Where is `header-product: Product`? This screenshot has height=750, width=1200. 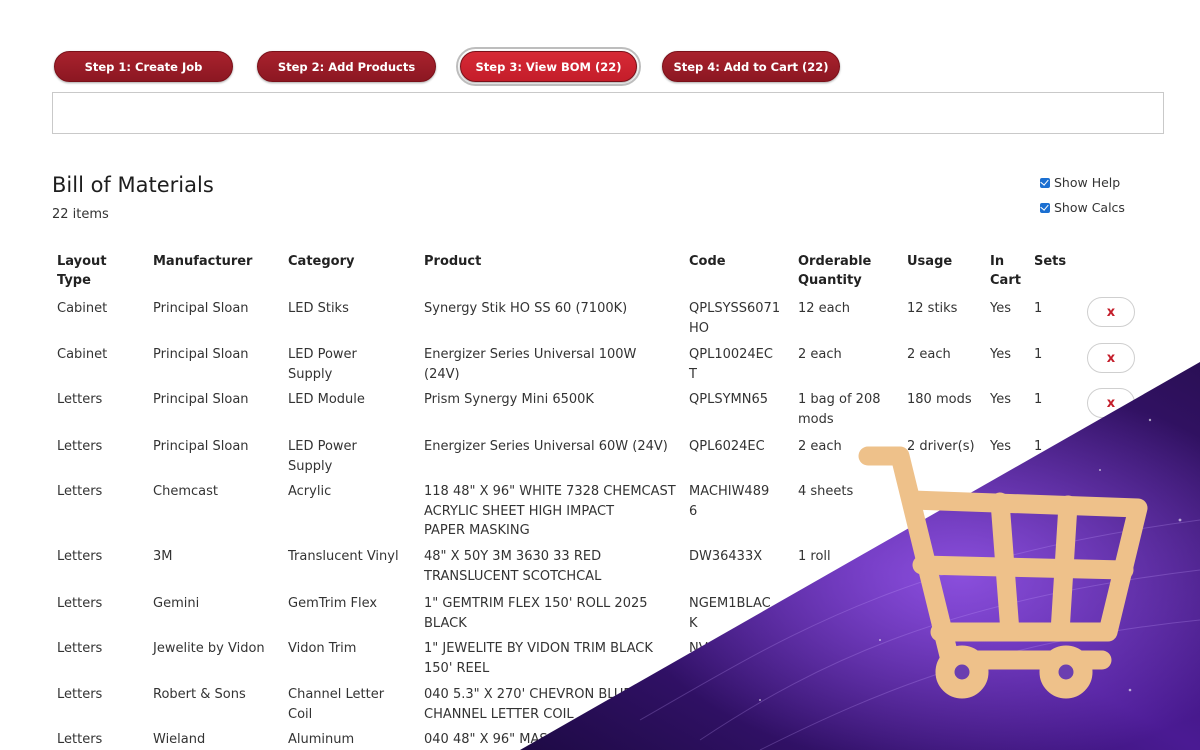
header-product: Product is located at coordinates (452, 261).